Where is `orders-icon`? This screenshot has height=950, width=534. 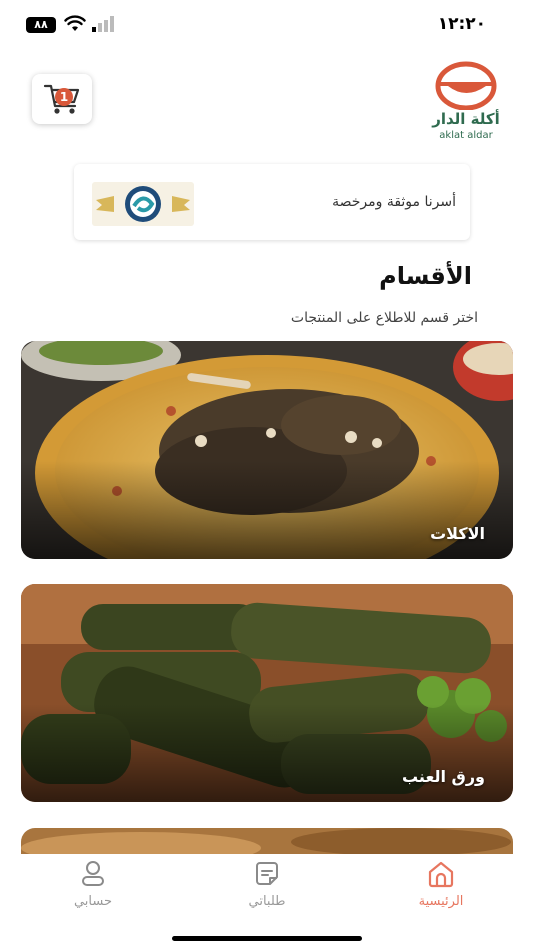 orders-icon is located at coordinates (267, 873).